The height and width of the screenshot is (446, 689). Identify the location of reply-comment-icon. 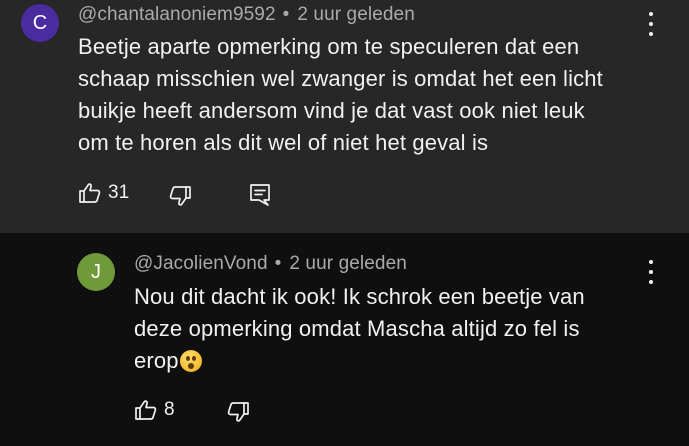
(260, 195).